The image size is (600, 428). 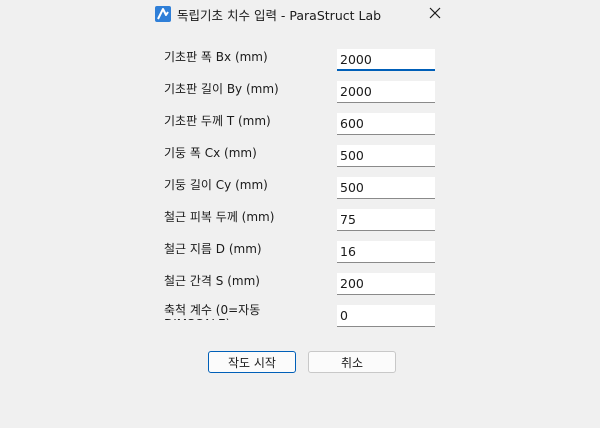 I want to click on field-row-t: 기초판 두께 T (mm), so click(x=298, y=125).